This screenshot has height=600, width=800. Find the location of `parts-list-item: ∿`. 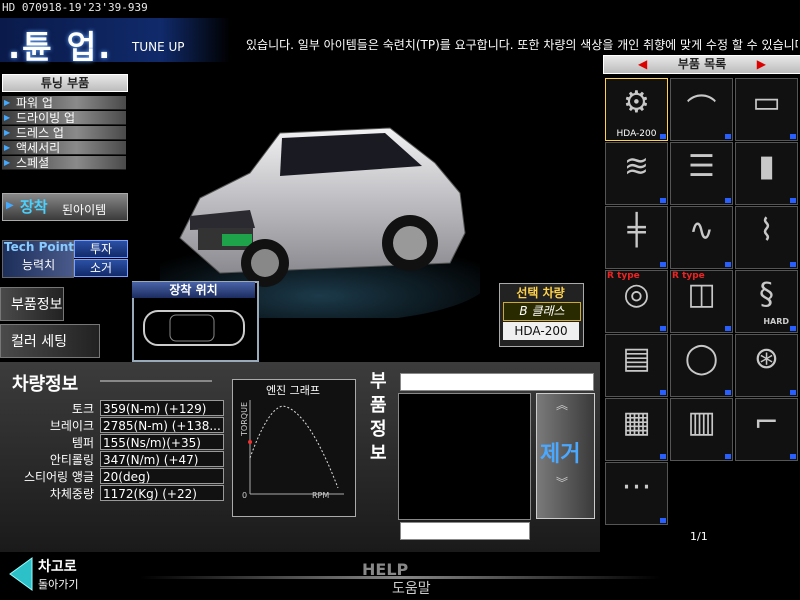

parts-list-item: ∿ is located at coordinates (701, 237).